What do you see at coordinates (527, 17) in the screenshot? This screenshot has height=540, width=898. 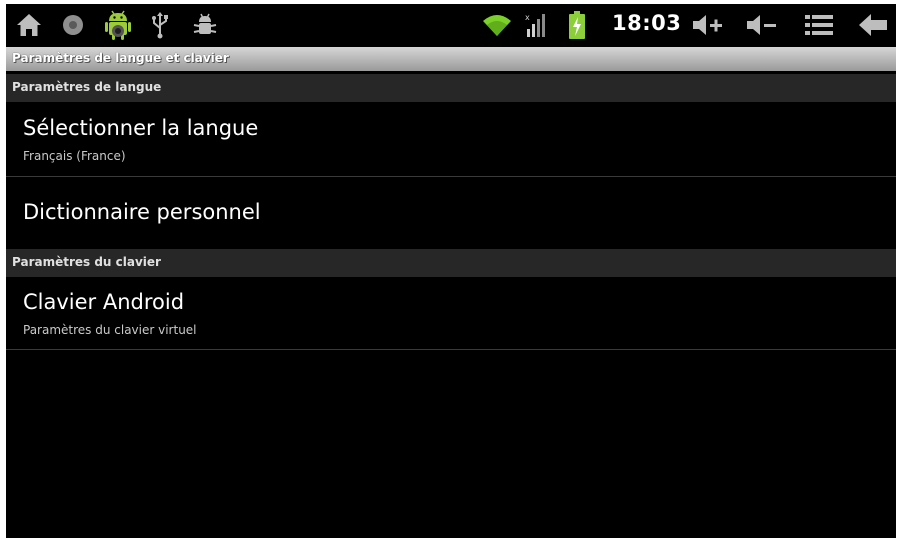 I see `svg-text: x` at bounding box center [527, 17].